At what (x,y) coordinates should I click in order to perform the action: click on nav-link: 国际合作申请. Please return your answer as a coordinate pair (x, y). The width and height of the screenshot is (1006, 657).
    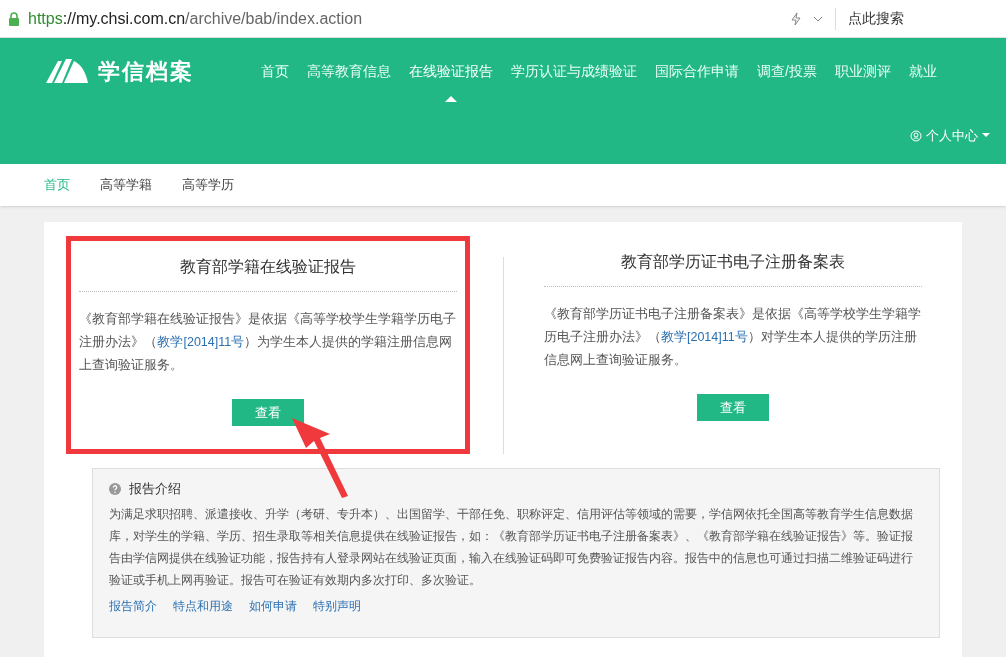
    Looking at the image, I should click on (697, 71).